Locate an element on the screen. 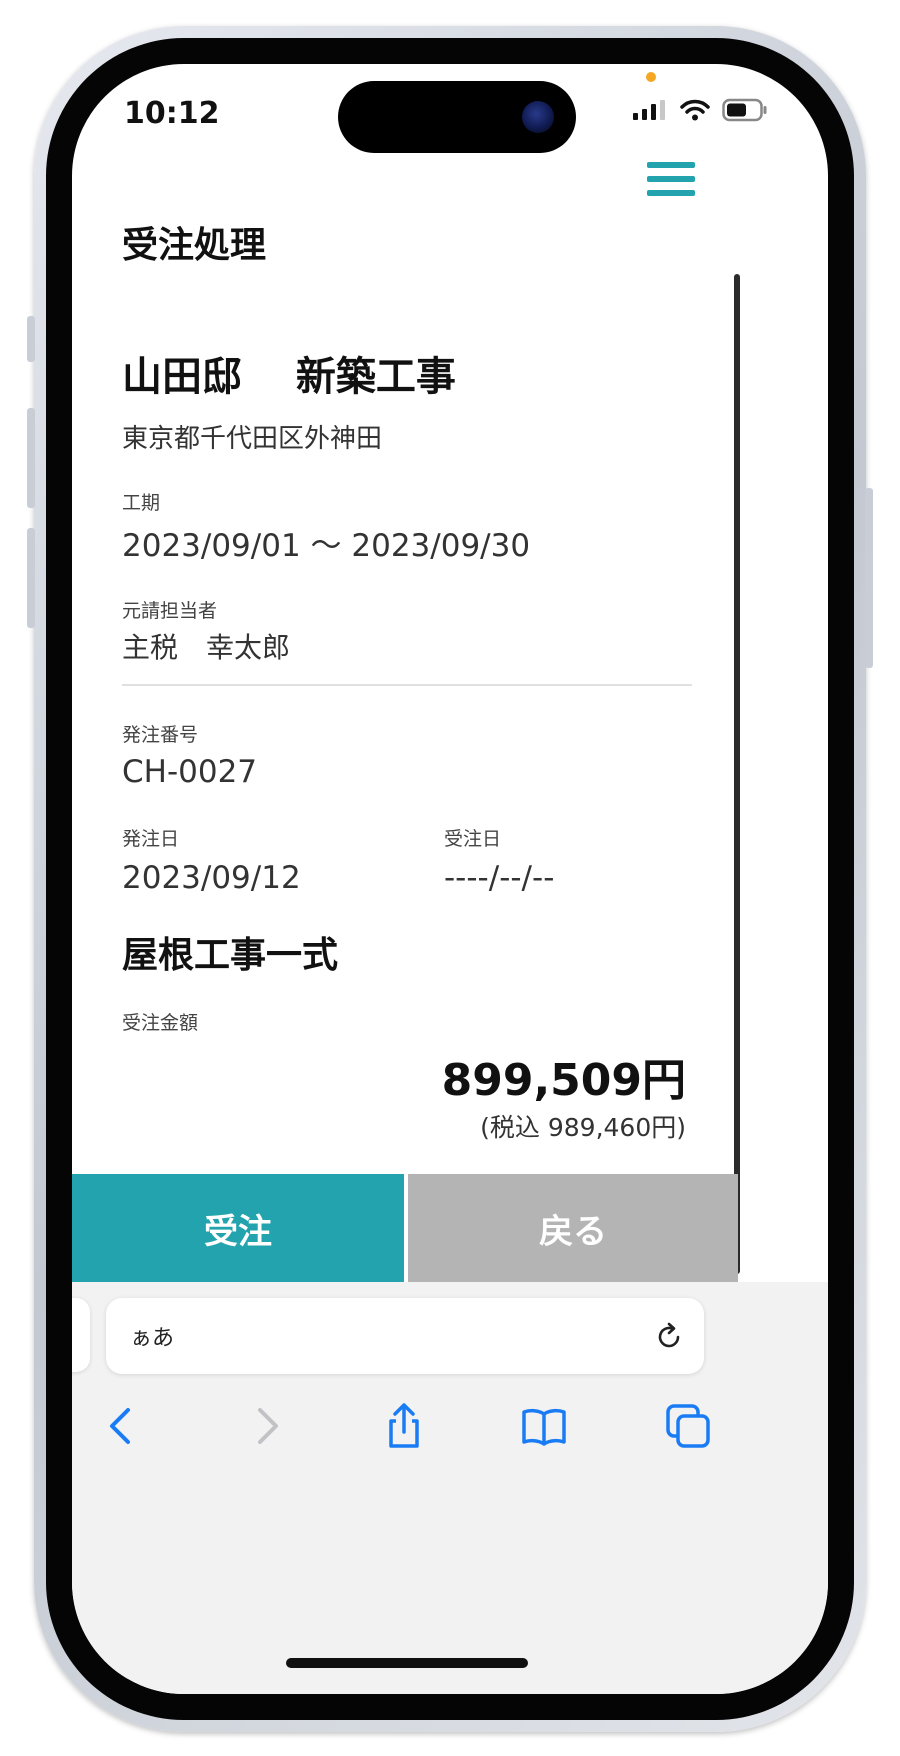  privacy-indicator-dot is located at coordinates (651, 77).